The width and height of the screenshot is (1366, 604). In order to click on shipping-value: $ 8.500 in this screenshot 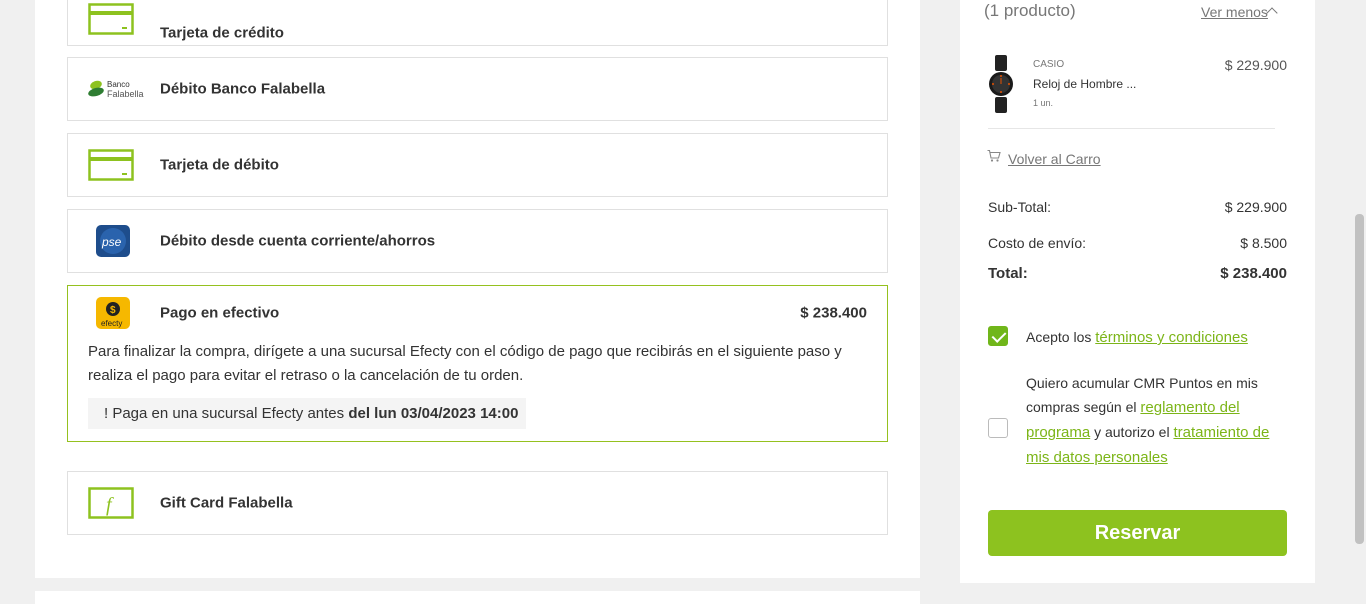, I will do `click(1263, 243)`.